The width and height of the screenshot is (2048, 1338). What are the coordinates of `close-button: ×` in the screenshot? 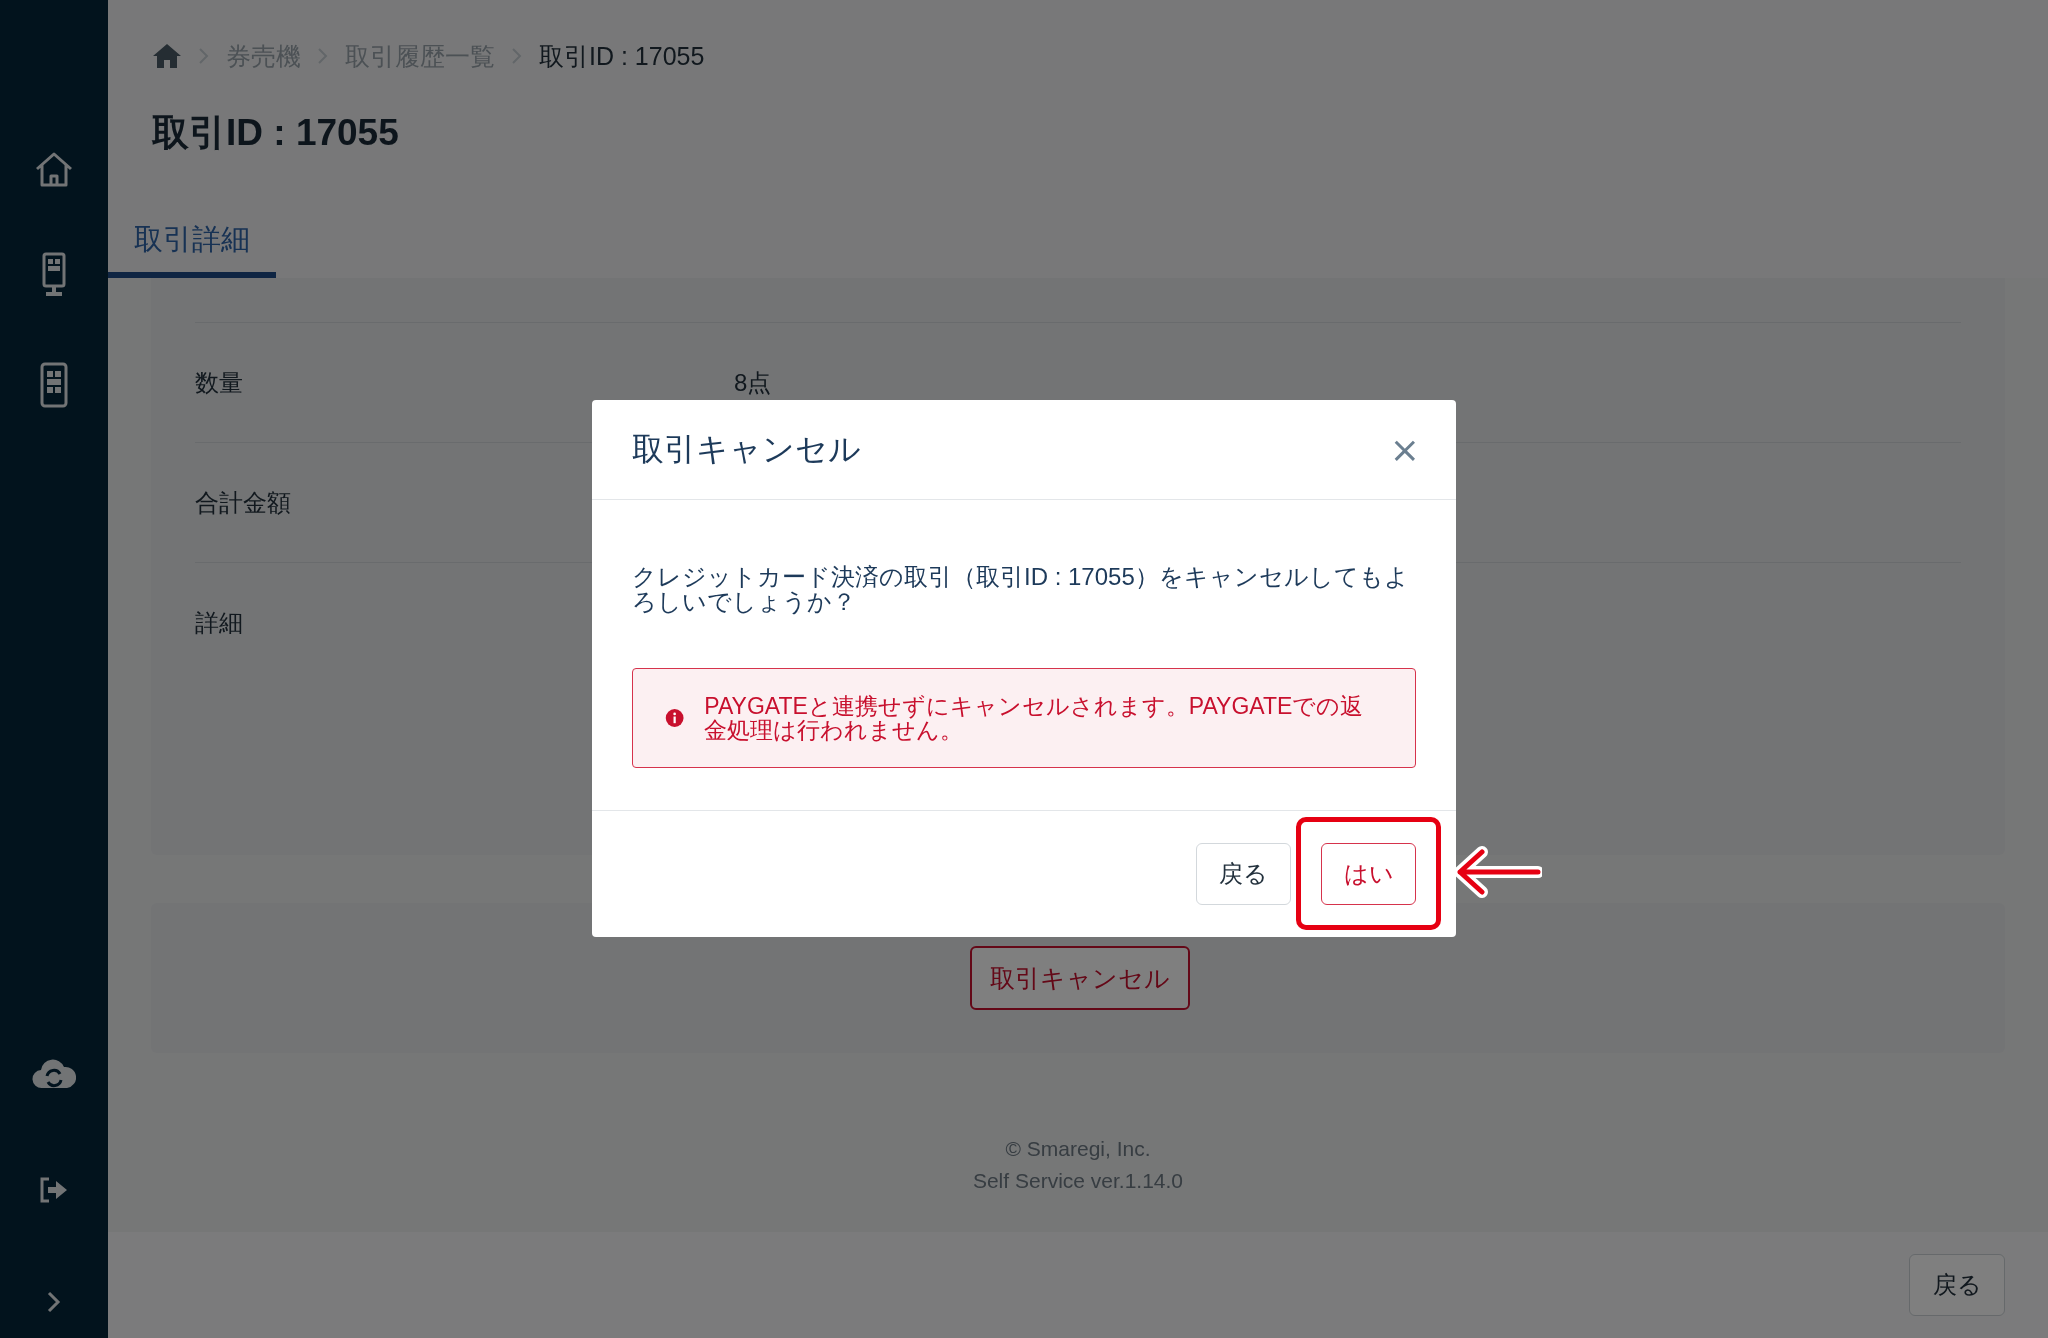 It's located at (1404, 449).